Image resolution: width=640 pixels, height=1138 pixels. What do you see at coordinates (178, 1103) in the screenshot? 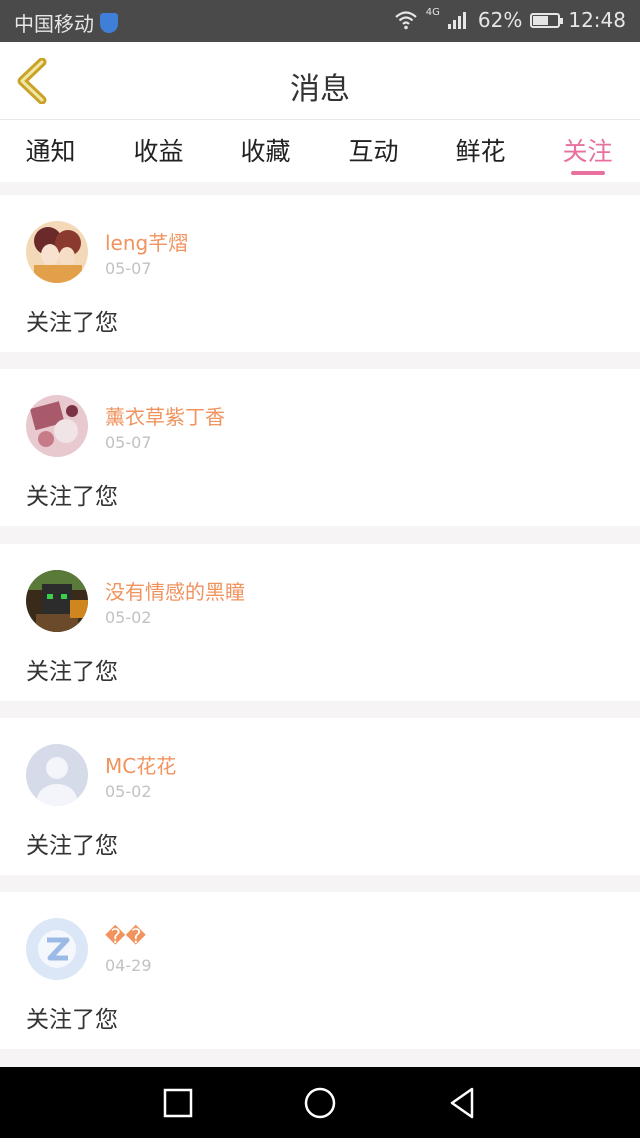
I see `square-icon` at bounding box center [178, 1103].